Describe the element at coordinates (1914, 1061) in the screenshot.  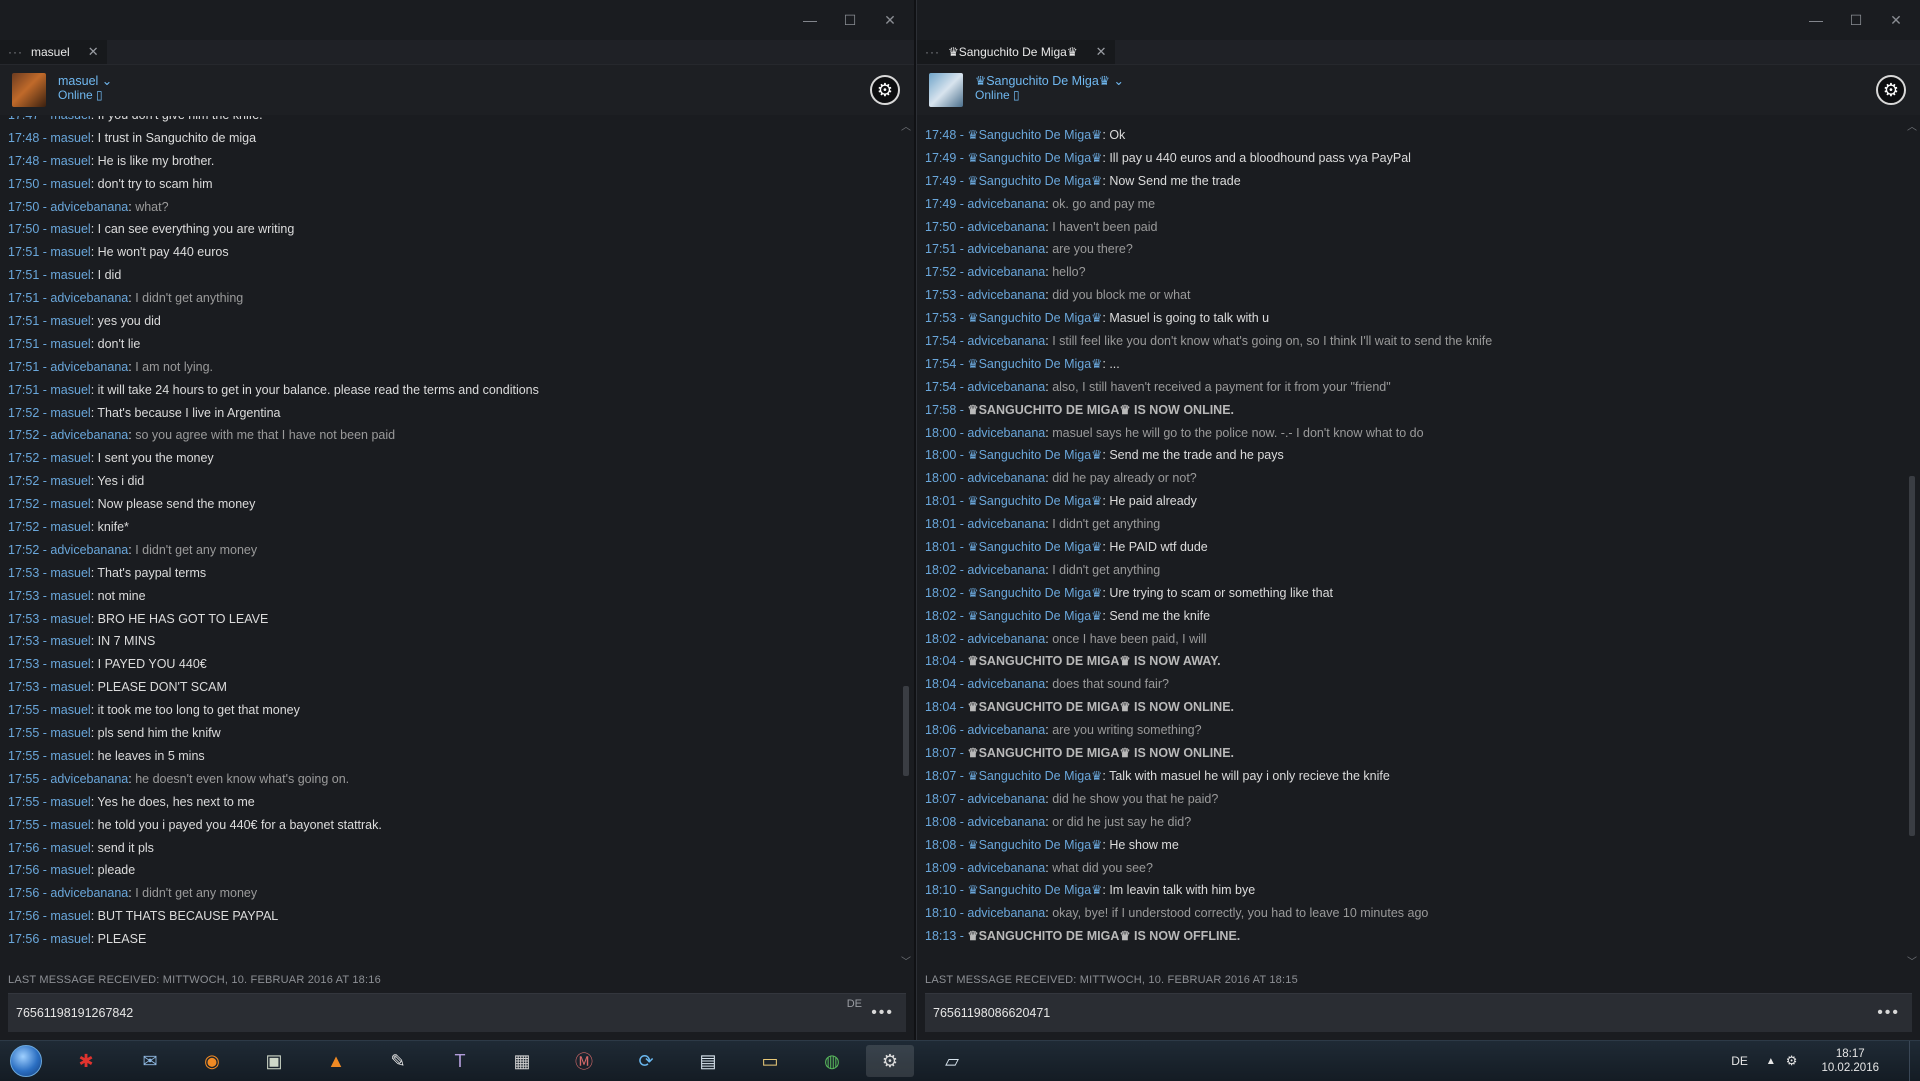
I see `show-desktop-button` at that location.